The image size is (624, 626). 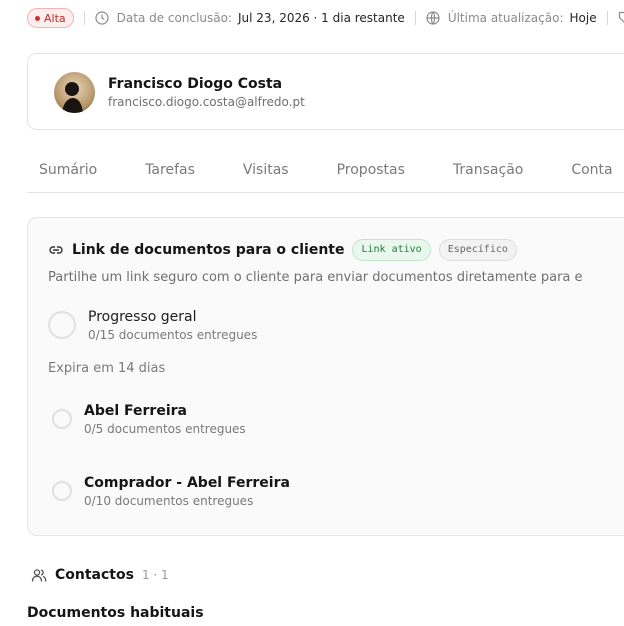 What do you see at coordinates (55, 18) in the screenshot?
I see `priority-label: Alta` at bounding box center [55, 18].